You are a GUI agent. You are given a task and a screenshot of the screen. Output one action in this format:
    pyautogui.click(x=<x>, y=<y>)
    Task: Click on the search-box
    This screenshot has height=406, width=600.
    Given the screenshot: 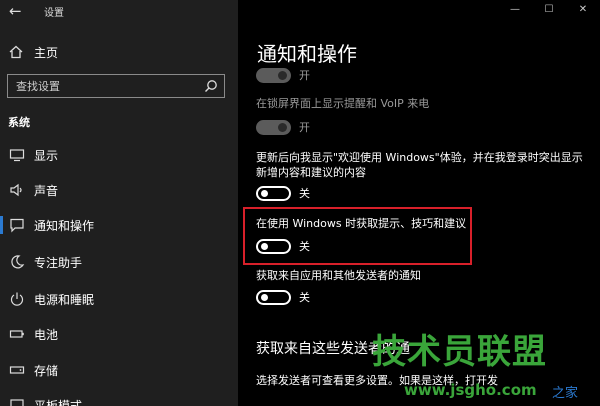 What is the action you would take?
    pyautogui.click(x=116, y=86)
    